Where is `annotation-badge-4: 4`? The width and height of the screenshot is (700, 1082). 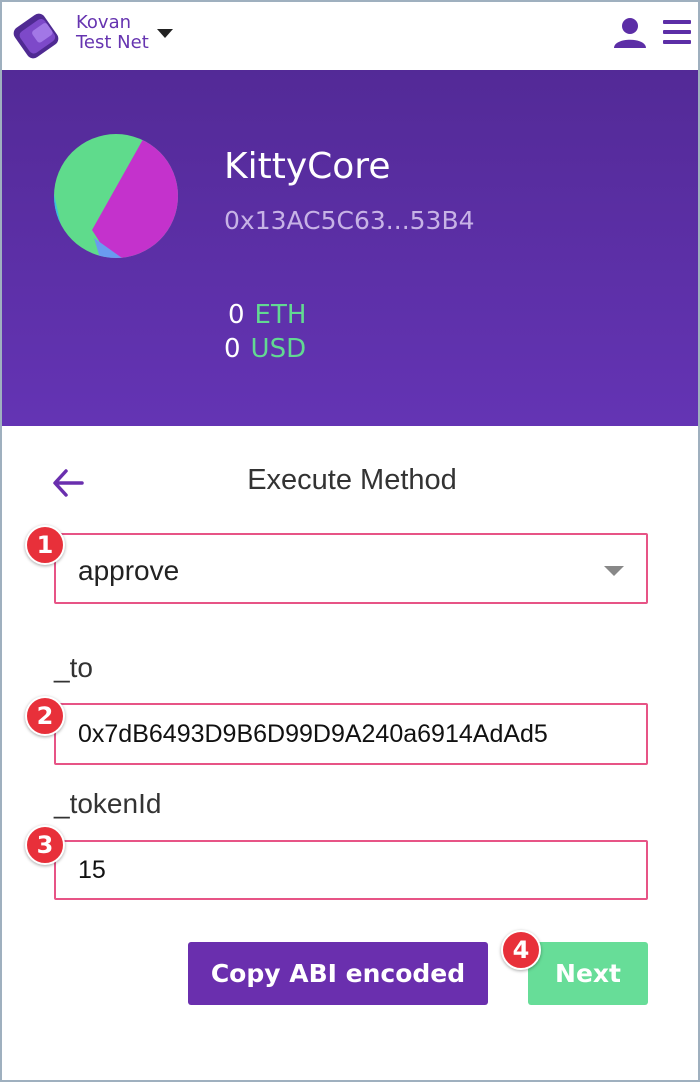 annotation-badge-4: 4 is located at coordinates (521, 950).